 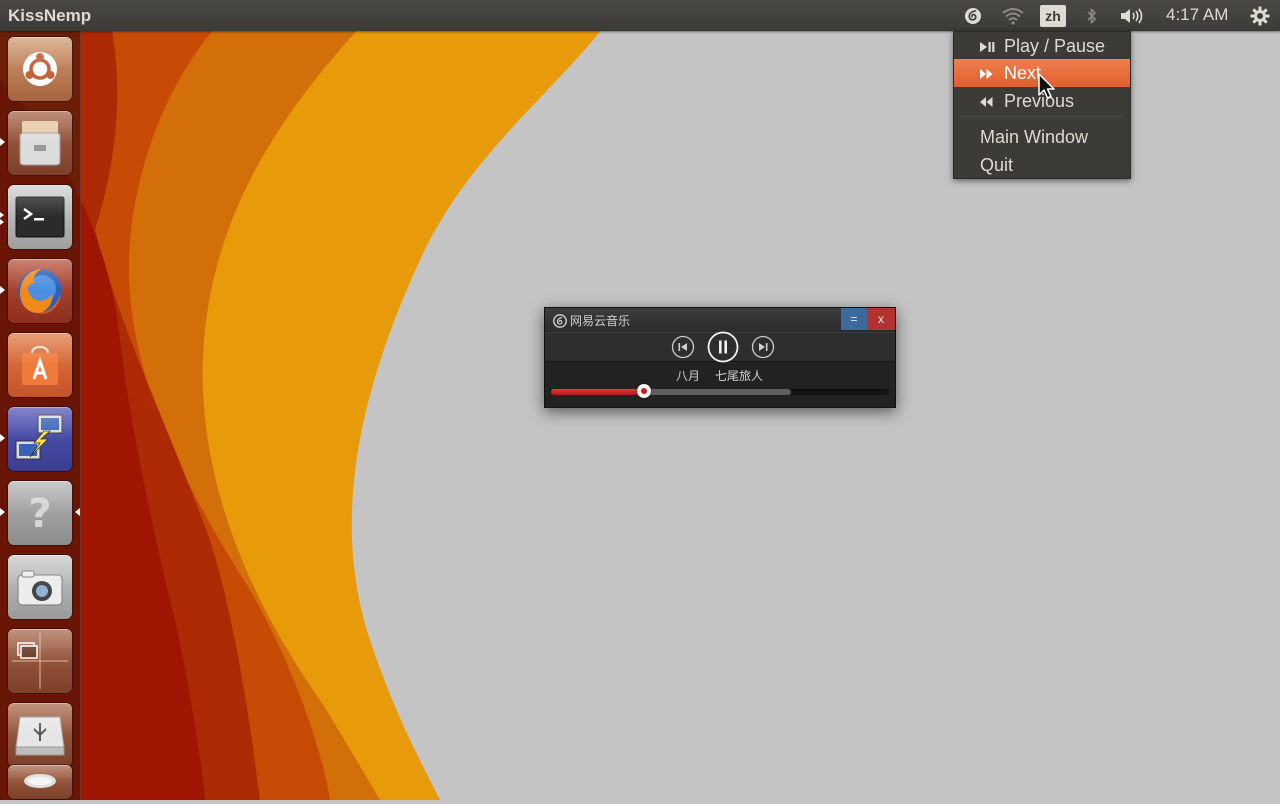 I want to click on next-button, so click(x=763, y=347).